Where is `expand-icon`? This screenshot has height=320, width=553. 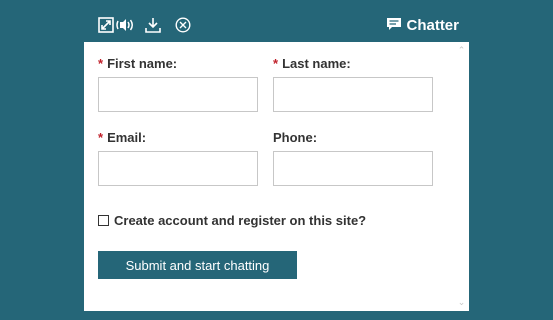 expand-icon is located at coordinates (106, 25).